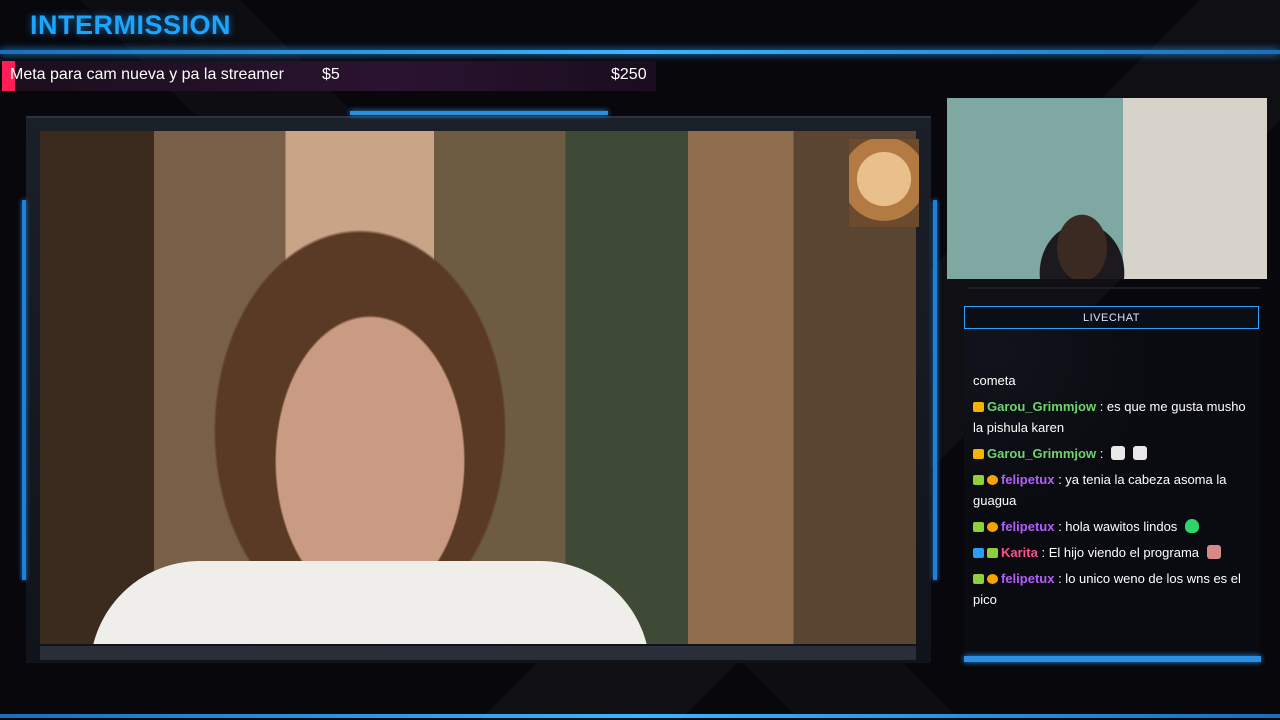 The image size is (1280, 720). Describe the element at coordinates (1214, 552) in the screenshot. I see `pink-emote` at that location.